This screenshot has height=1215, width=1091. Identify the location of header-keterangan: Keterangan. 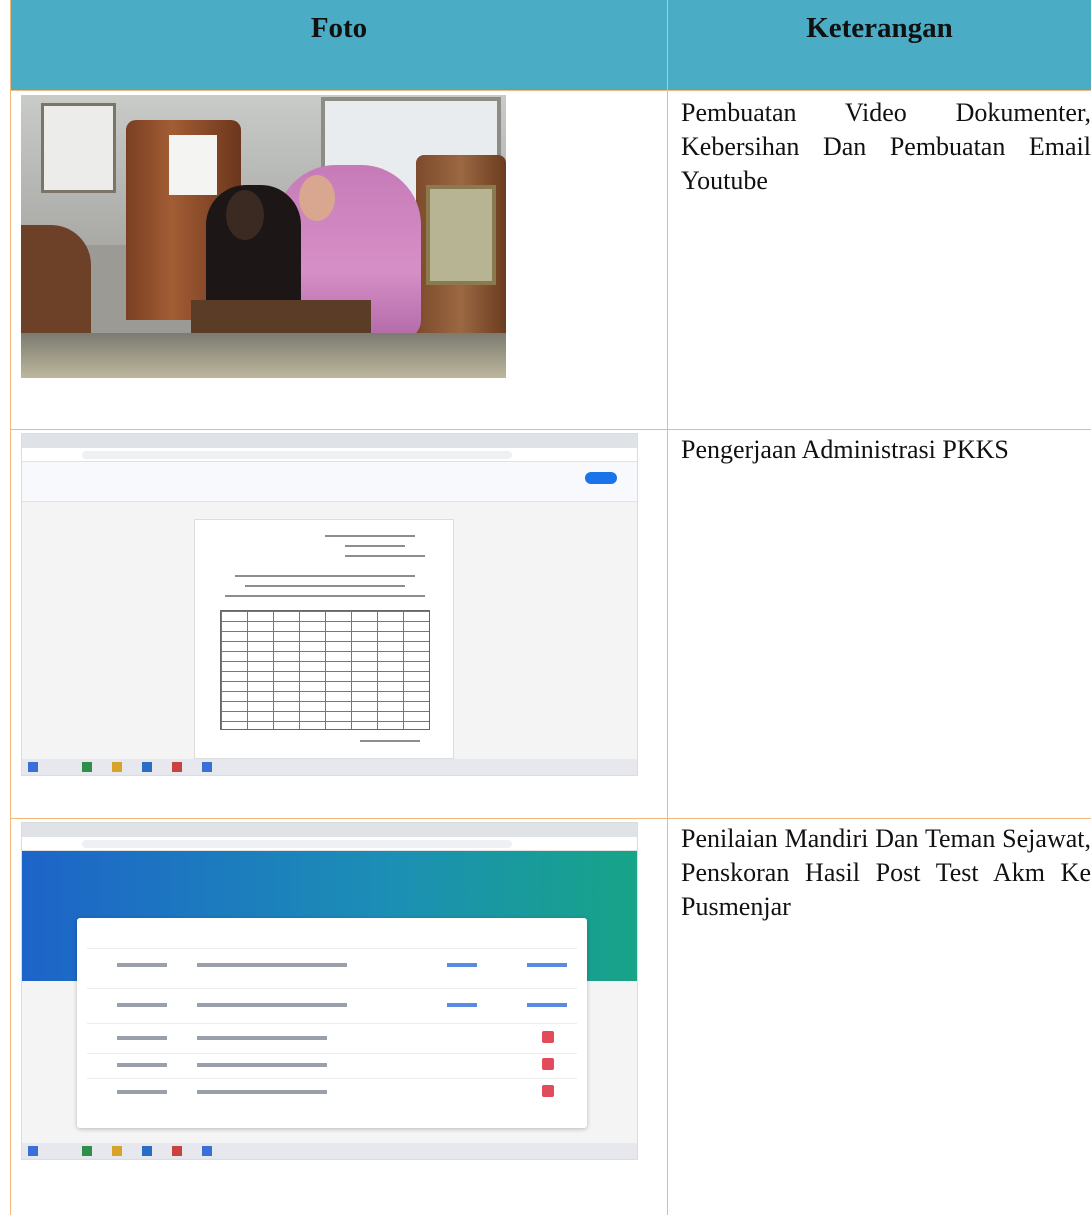
(879, 28).